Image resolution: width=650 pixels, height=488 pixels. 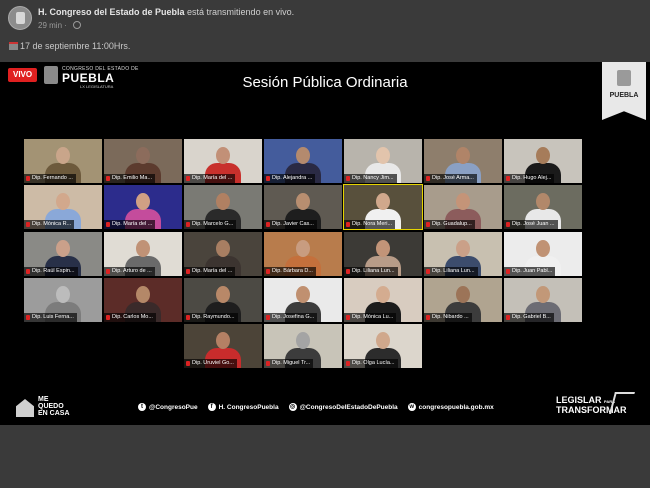 I want to click on page-avatar, so click(x=20, y=18).